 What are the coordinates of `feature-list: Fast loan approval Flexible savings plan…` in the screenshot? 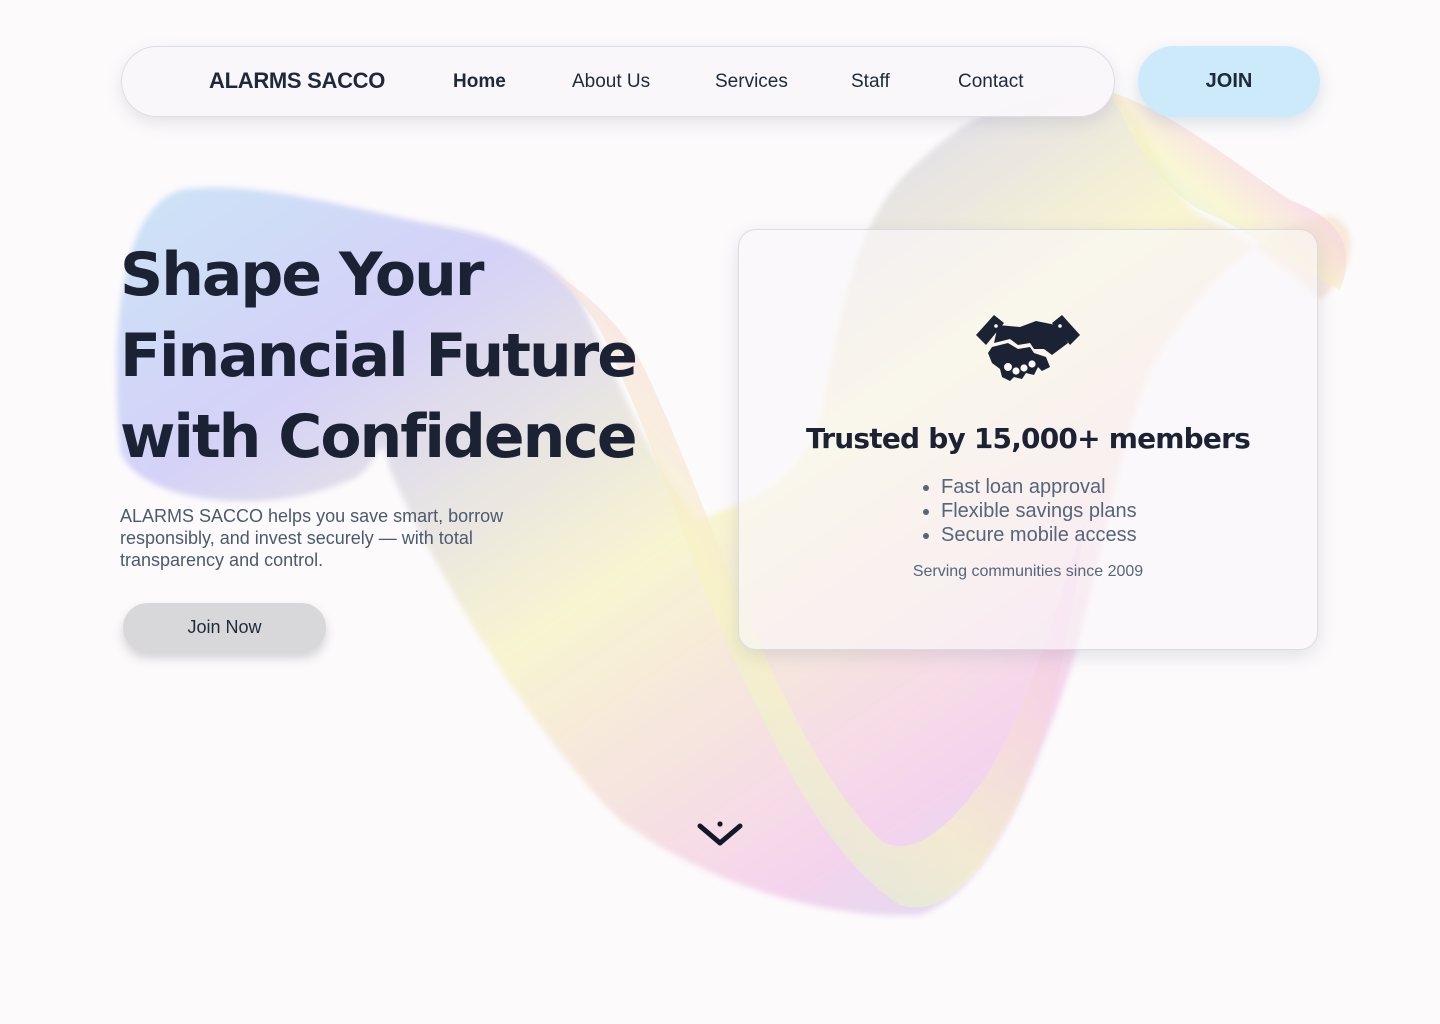 It's located at (1029, 511).